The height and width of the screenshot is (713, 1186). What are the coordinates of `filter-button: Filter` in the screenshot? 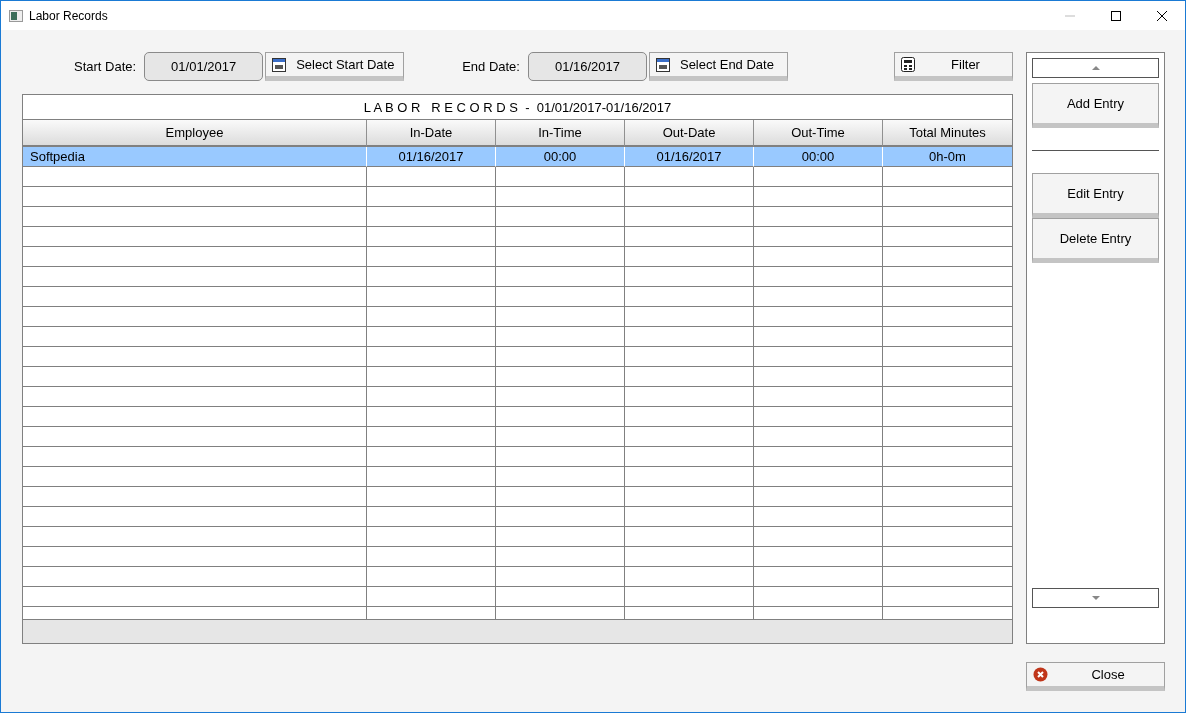 It's located at (953, 66).